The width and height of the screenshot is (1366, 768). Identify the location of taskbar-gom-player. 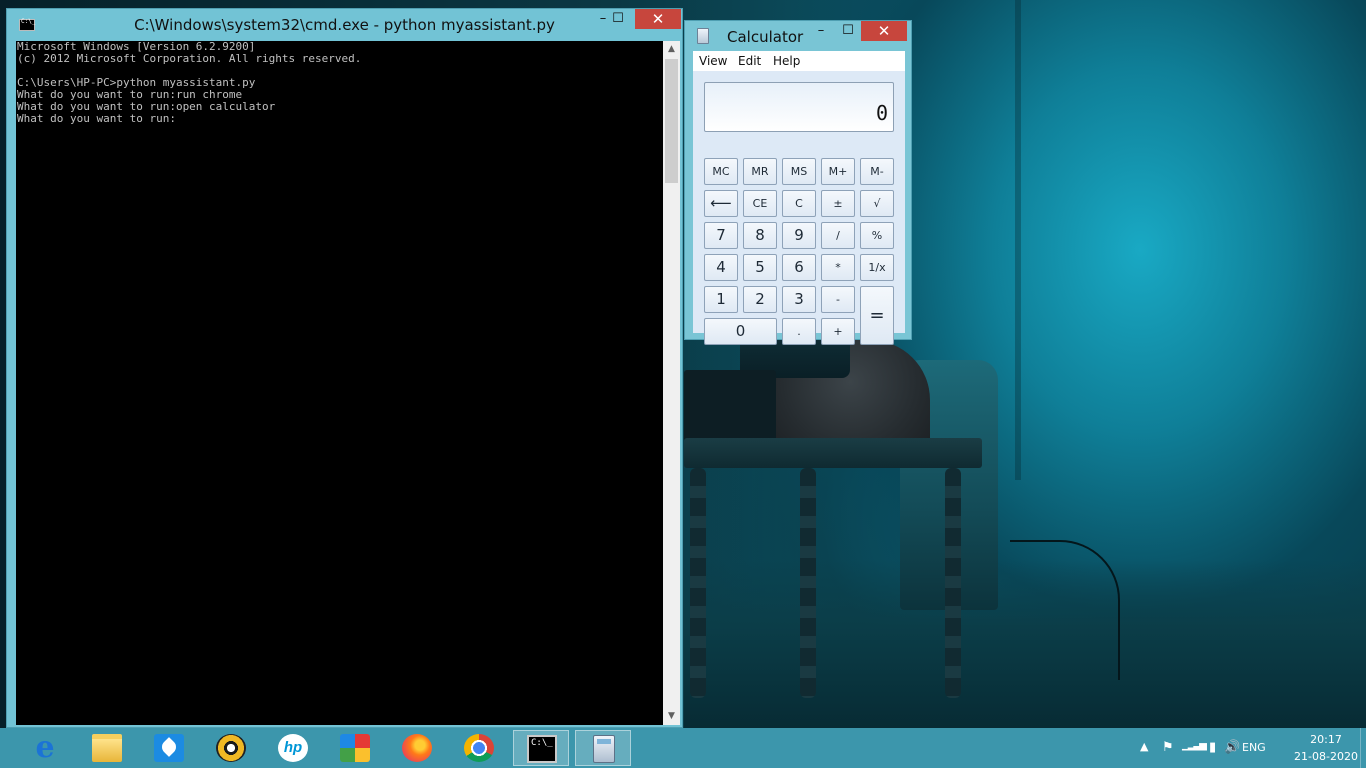
(231, 748).